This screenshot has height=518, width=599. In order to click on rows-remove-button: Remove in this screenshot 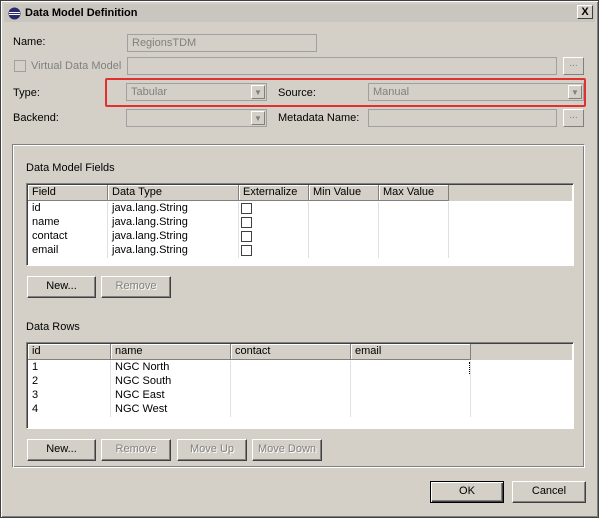, I will do `click(136, 450)`.